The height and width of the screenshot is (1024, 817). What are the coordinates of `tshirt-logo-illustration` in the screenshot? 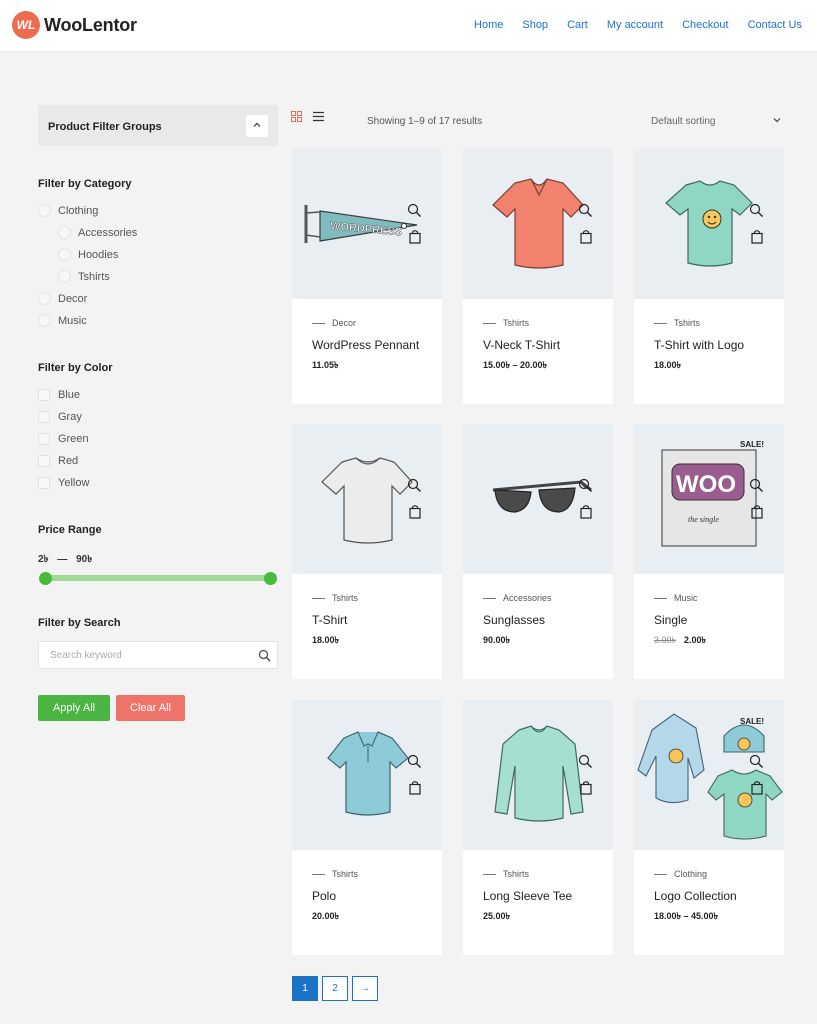 It's located at (709, 223).